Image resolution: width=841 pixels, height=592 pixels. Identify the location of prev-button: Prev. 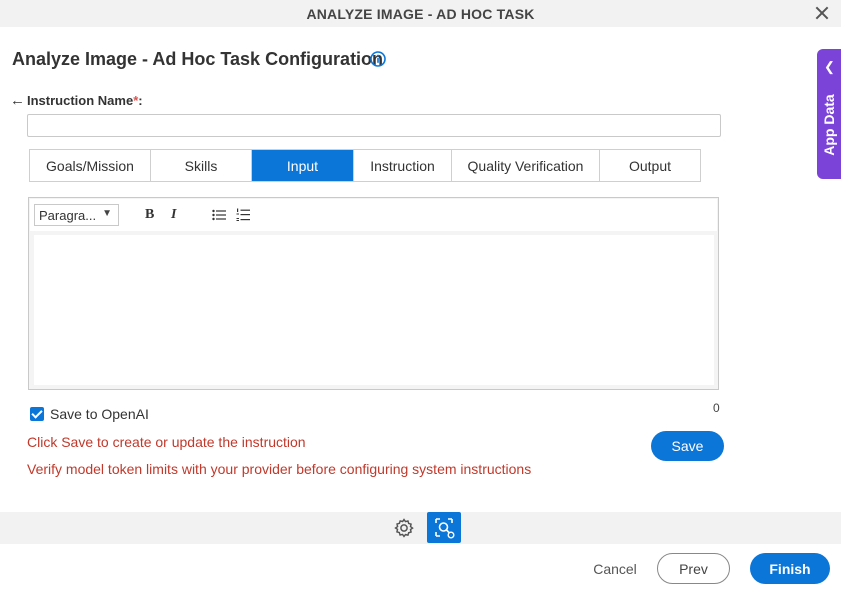
(693, 568).